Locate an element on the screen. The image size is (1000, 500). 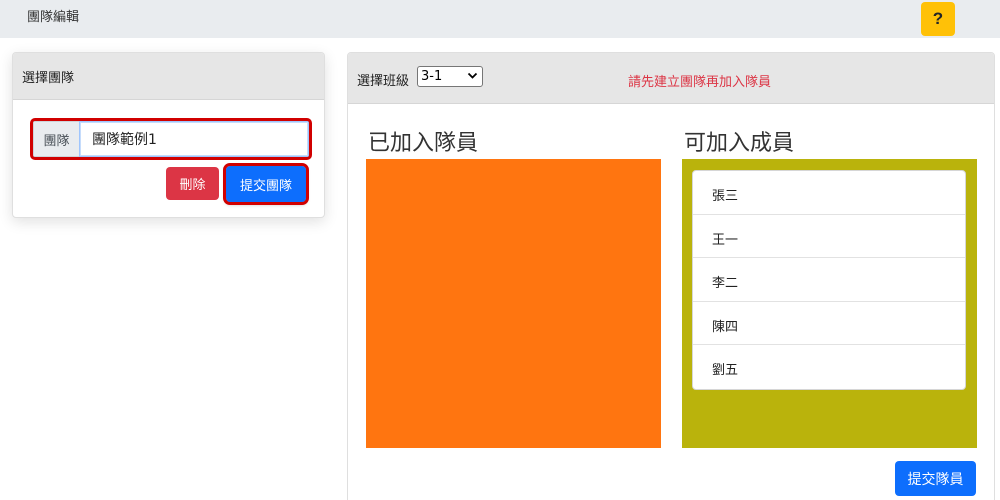
available-members-list: 張三 王一 李二 陳四 劉五 is located at coordinates (829, 280).